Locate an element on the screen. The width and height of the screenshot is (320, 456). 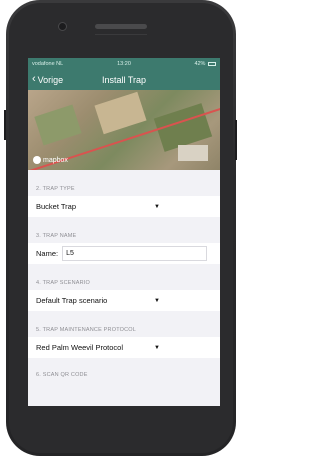
back-label: Vorige is located at coordinates (50, 79).